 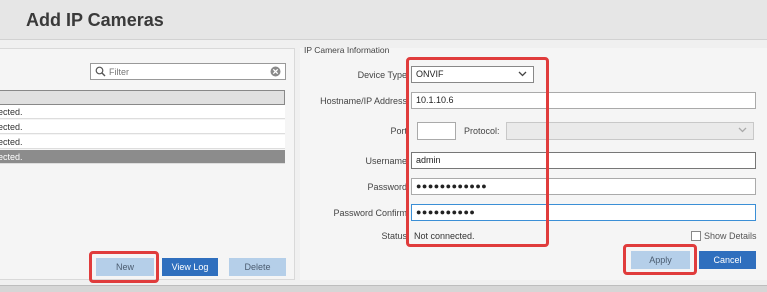 I want to click on window-title: Add IP Cameras, so click(x=95, y=20).